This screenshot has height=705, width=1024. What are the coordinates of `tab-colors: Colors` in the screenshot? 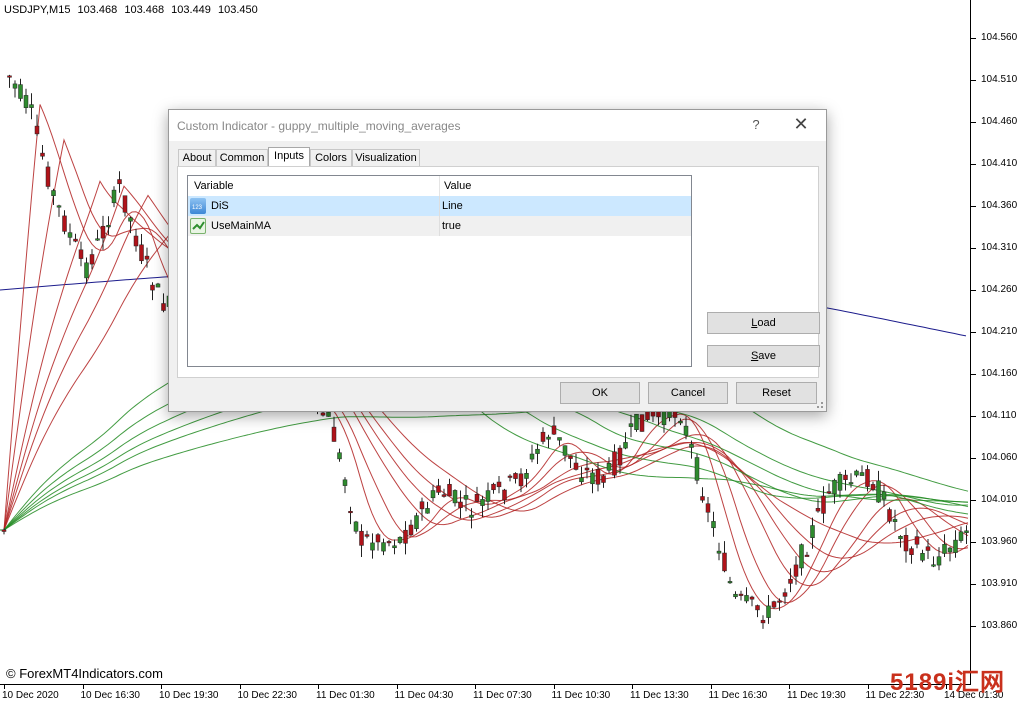 It's located at (331, 157).